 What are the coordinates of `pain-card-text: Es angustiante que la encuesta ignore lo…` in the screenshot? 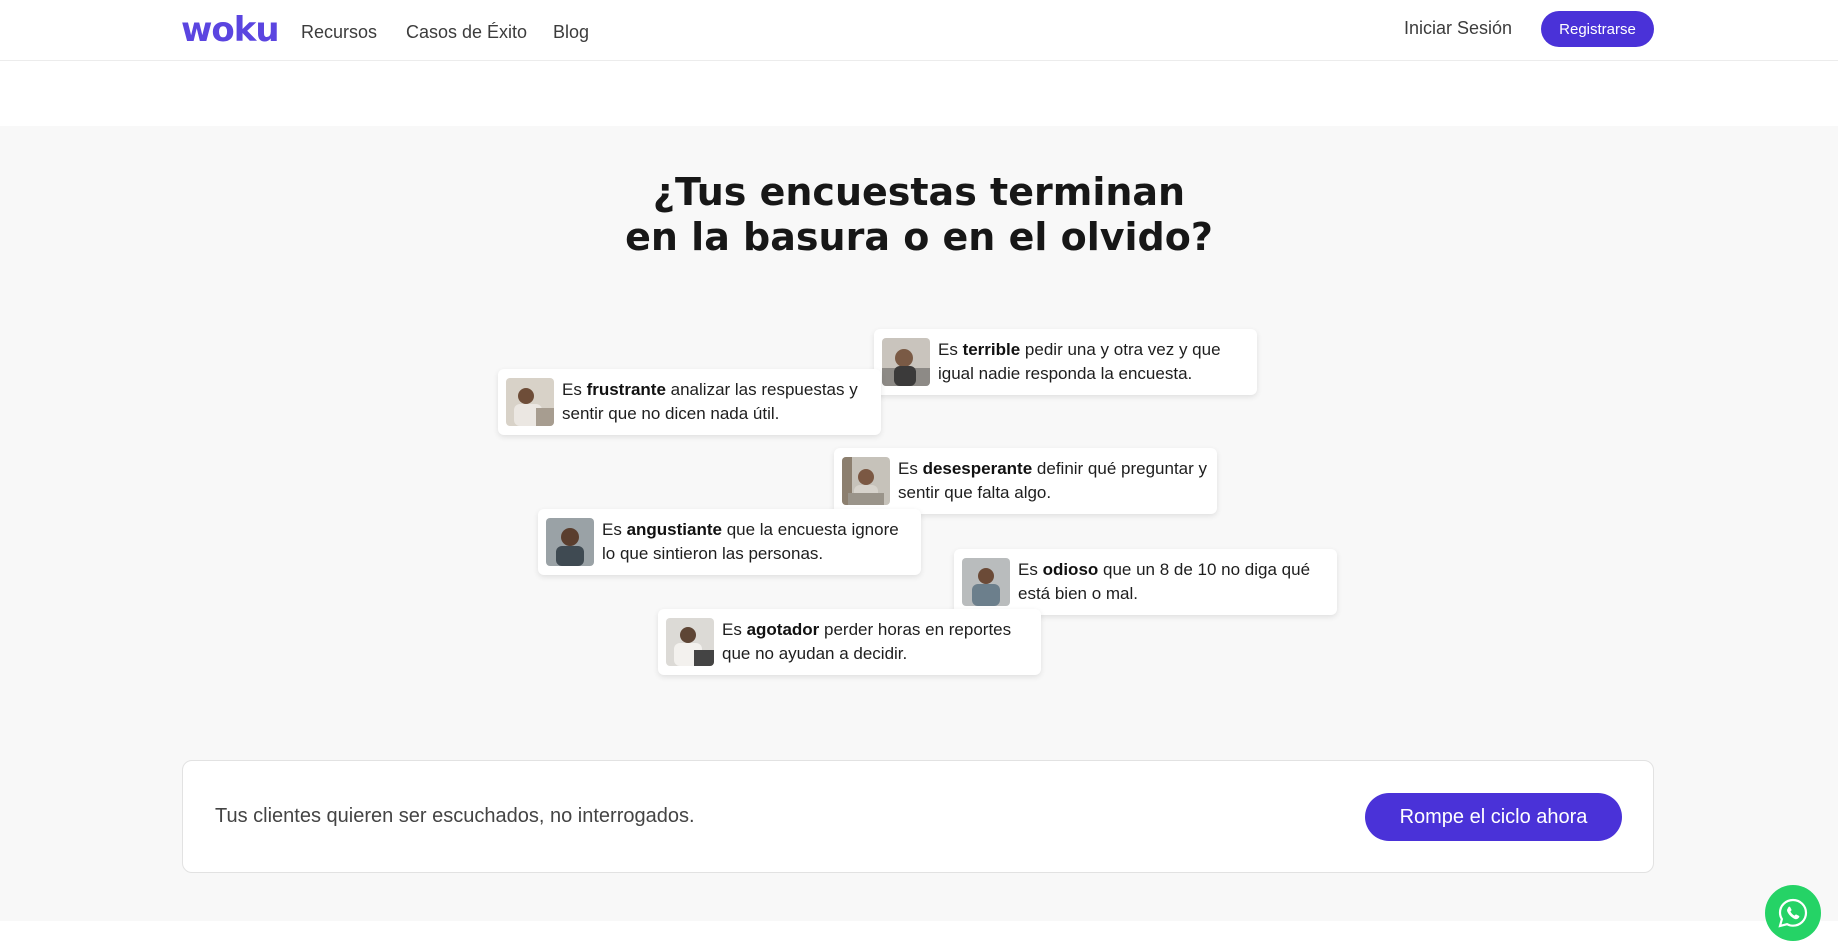 It's located at (750, 541).